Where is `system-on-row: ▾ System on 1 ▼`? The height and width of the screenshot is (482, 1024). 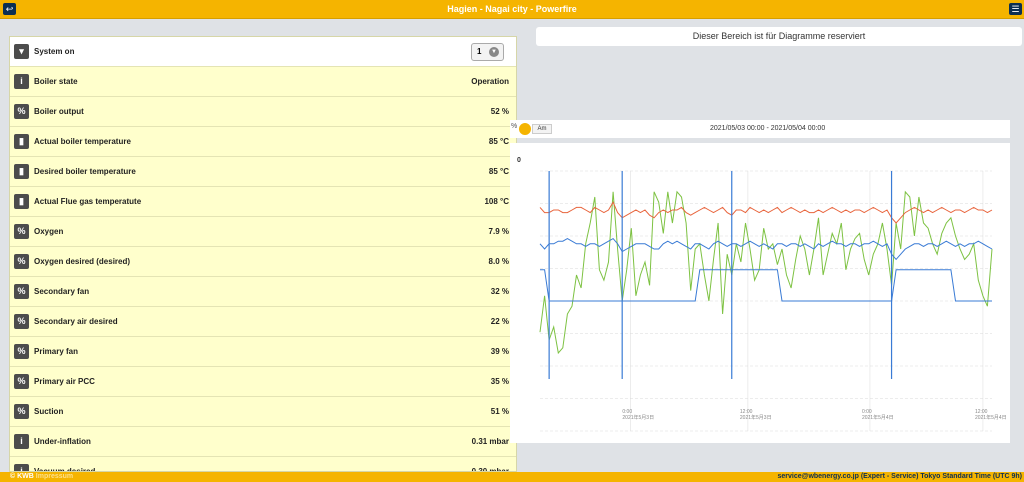 system-on-row: ▾ System on 1 ▼ is located at coordinates (263, 52).